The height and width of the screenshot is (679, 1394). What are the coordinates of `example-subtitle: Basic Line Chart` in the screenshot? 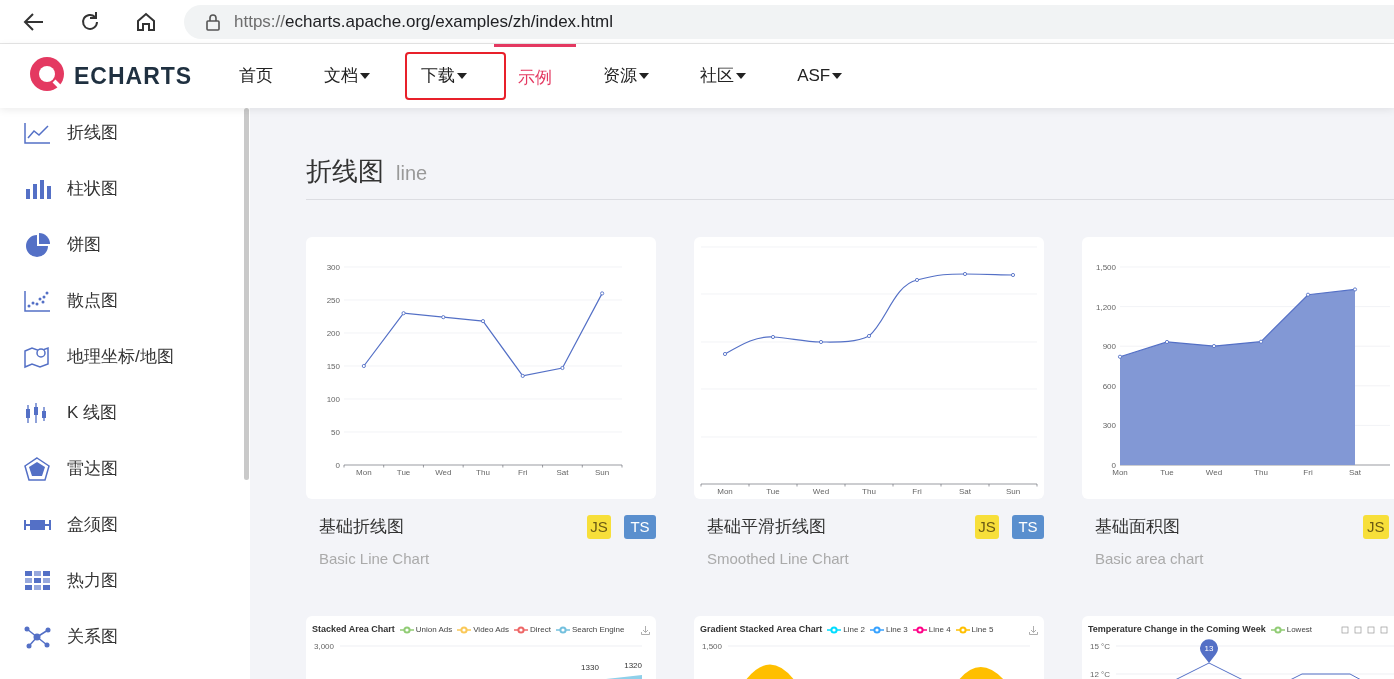 It's located at (374, 558).